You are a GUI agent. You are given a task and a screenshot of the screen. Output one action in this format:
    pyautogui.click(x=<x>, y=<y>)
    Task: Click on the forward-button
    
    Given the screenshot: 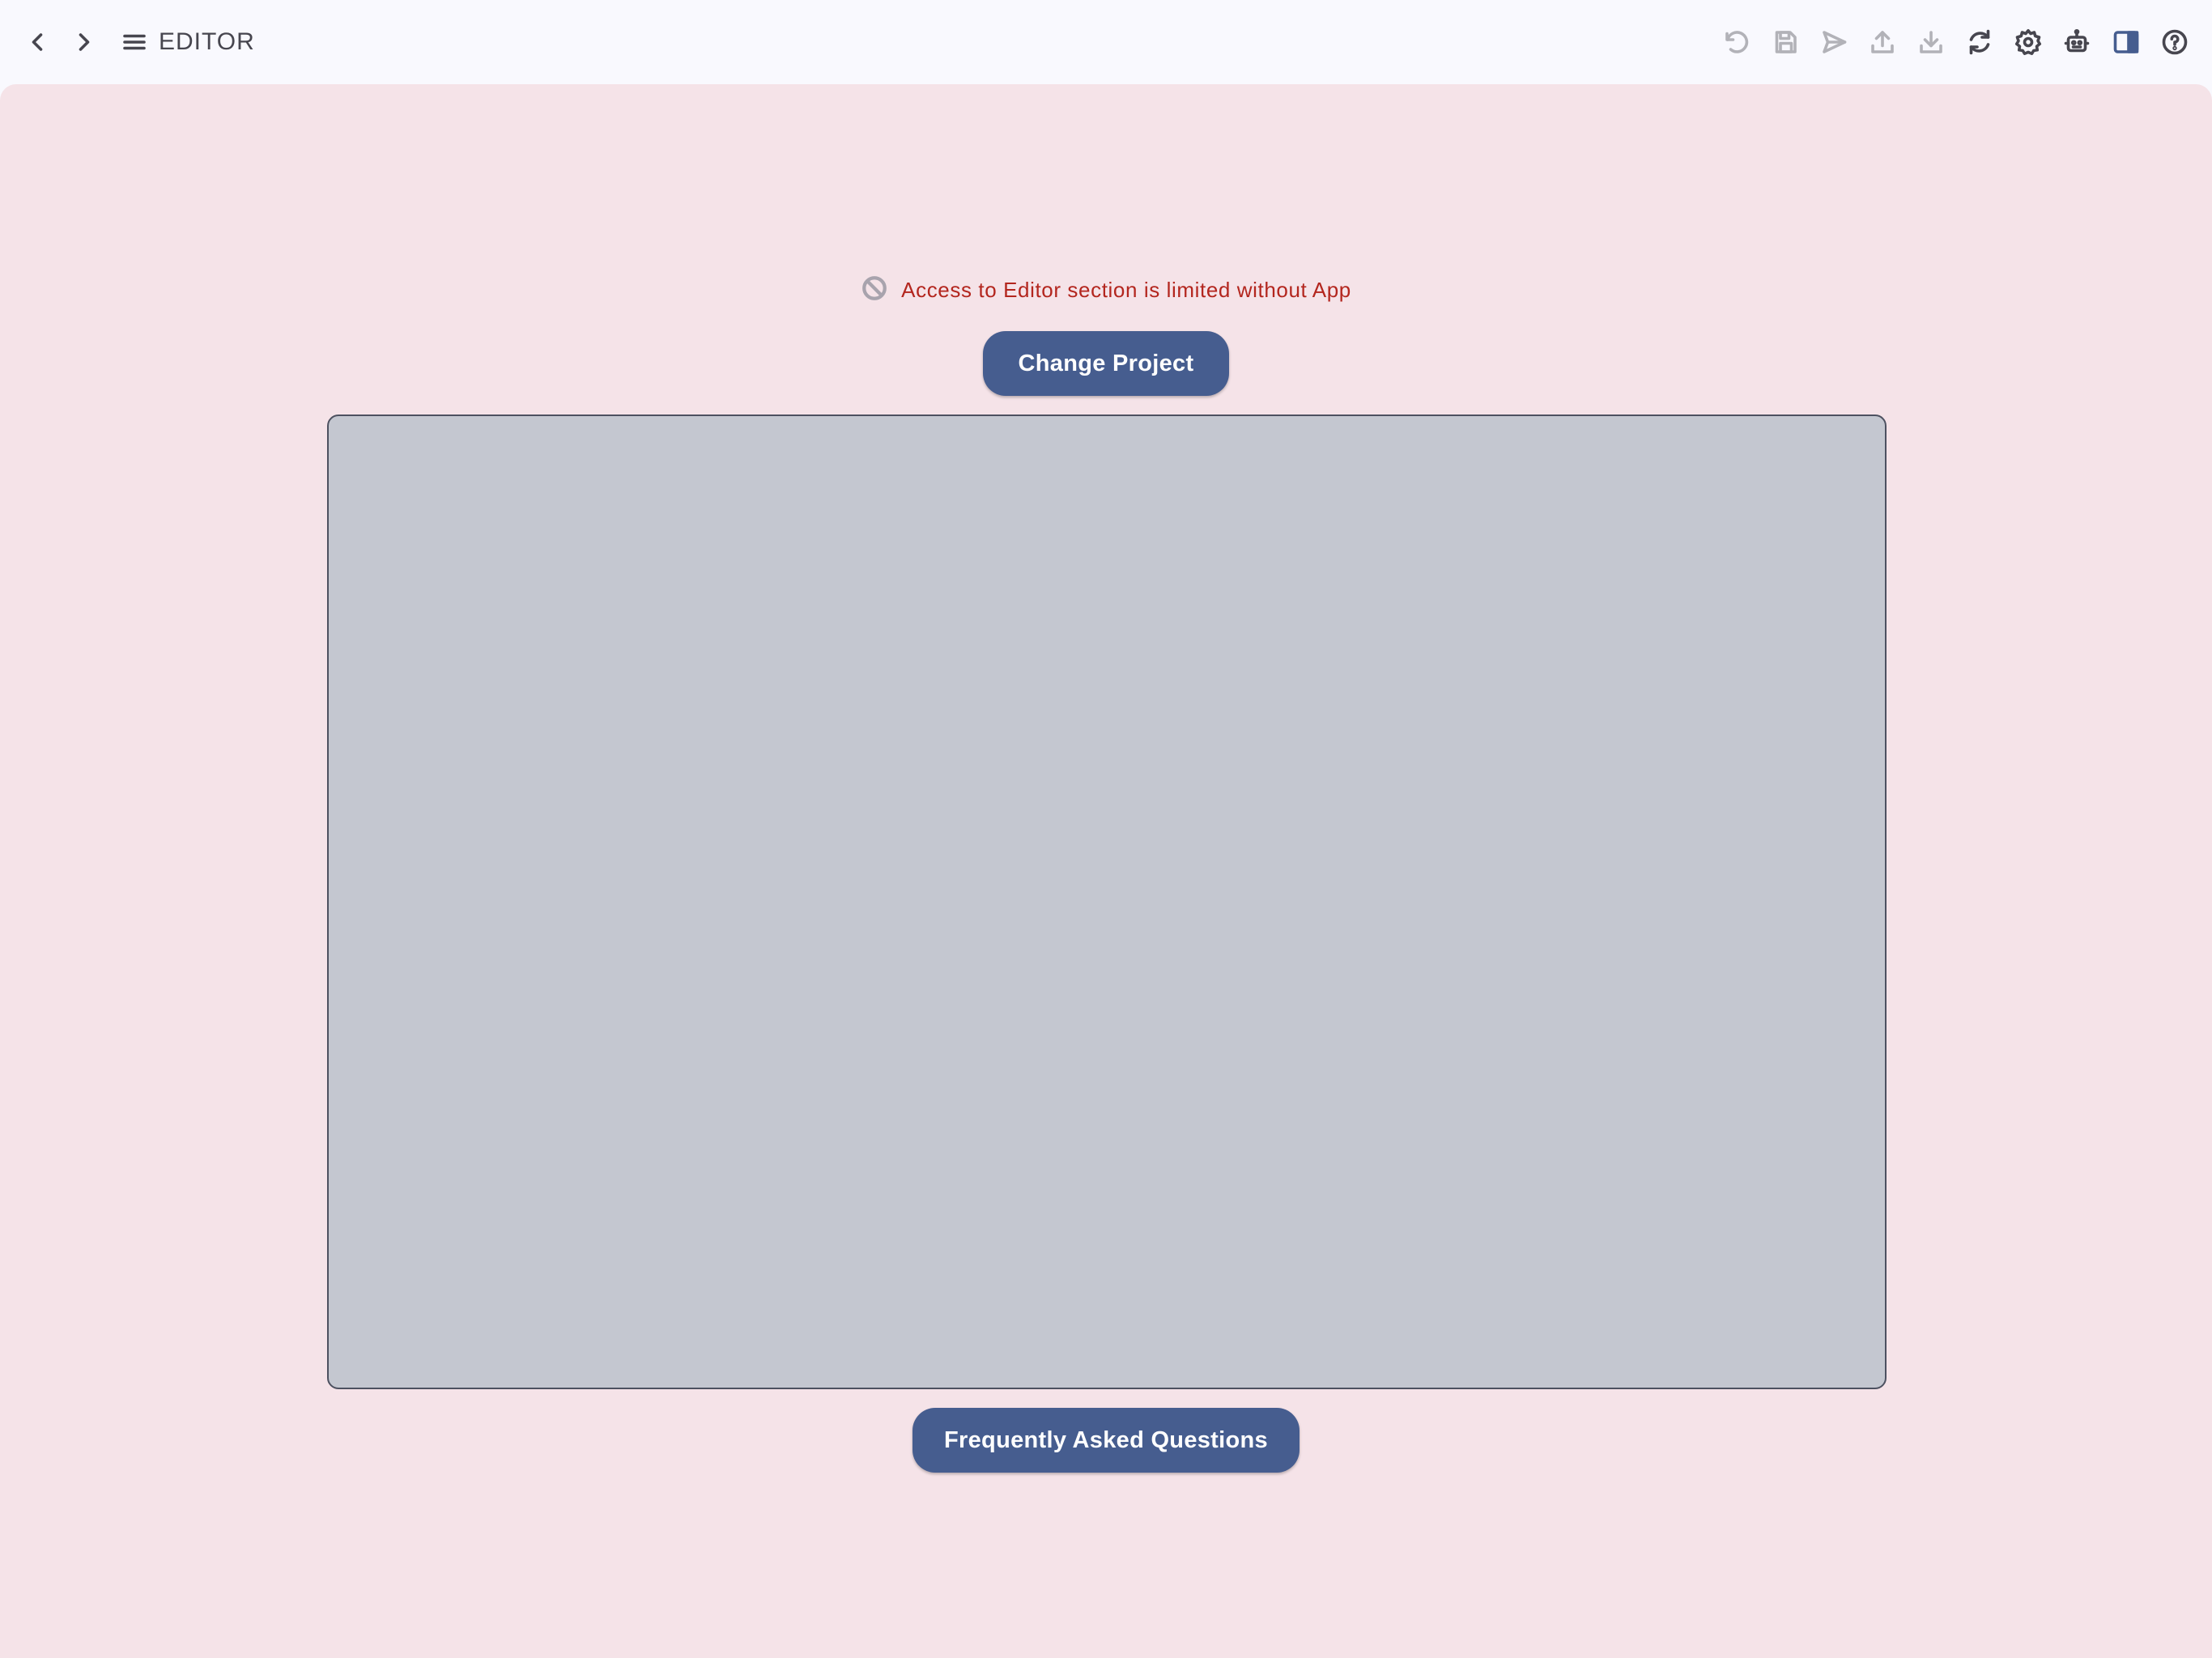 What is the action you would take?
    pyautogui.click(x=84, y=42)
    